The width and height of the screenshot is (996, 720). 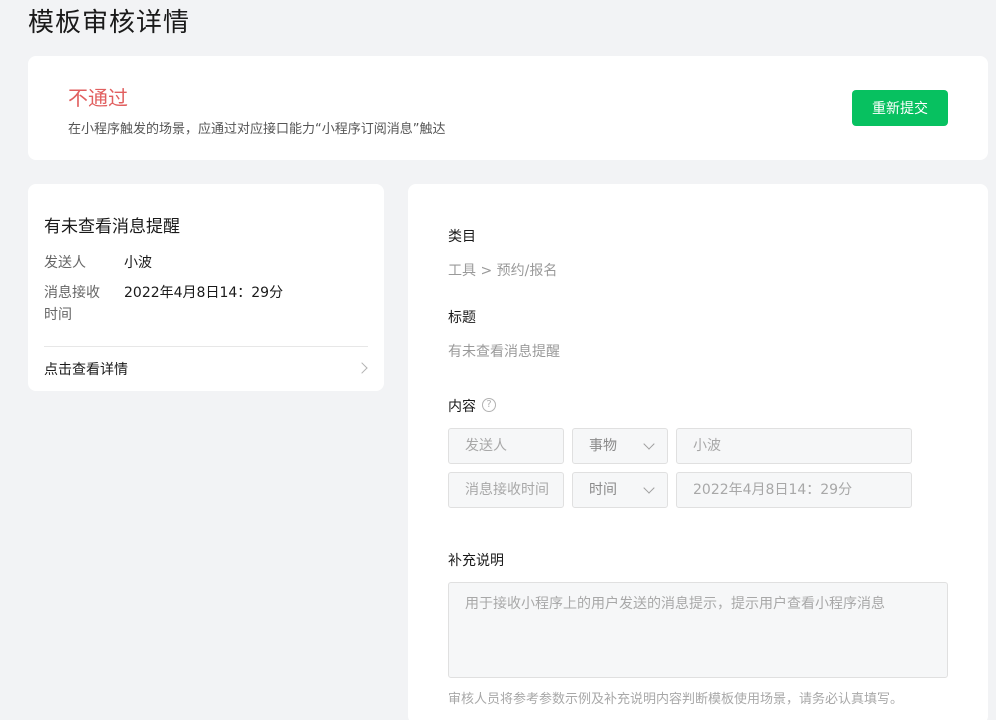 What do you see at coordinates (503, 271) in the screenshot?
I see `category-value: 工具 > 预约/报名` at bounding box center [503, 271].